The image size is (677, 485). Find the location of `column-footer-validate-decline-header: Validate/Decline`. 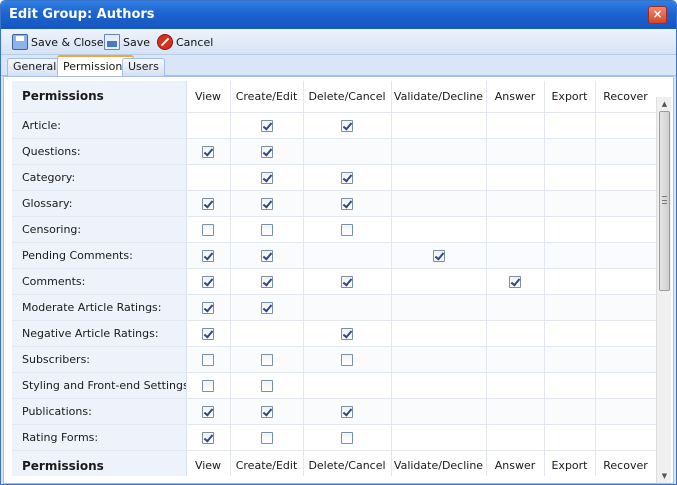

column-footer-validate-decline-header: Validate/Decline is located at coordinates (439, 463).